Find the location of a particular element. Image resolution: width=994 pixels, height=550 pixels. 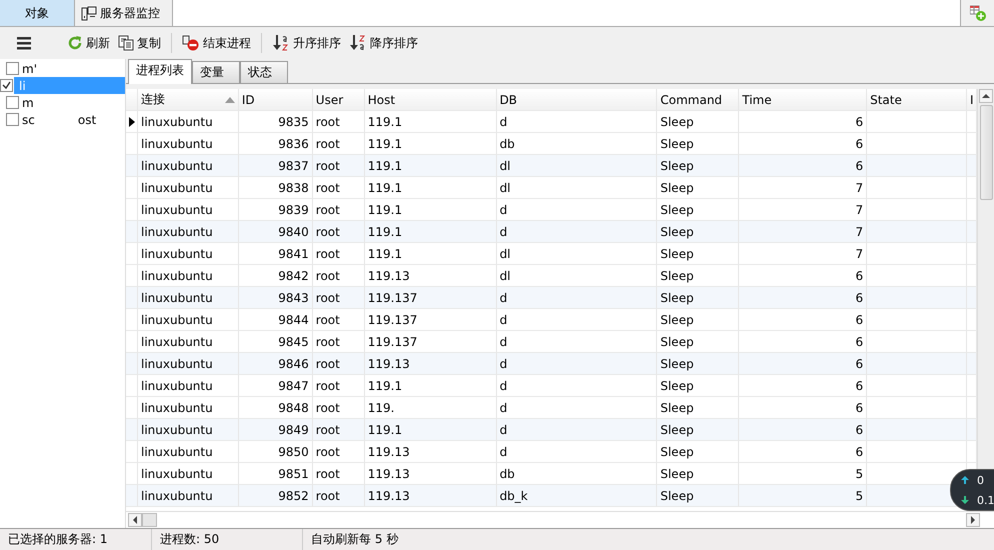

scroll-up-button is located at coordinates (986, 96).